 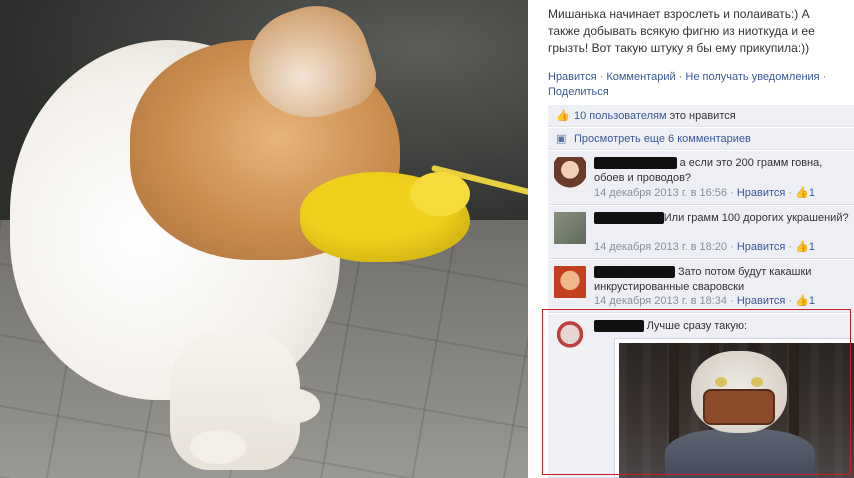 I want to click on like-link: Нравится, so click(x=572, y=77).